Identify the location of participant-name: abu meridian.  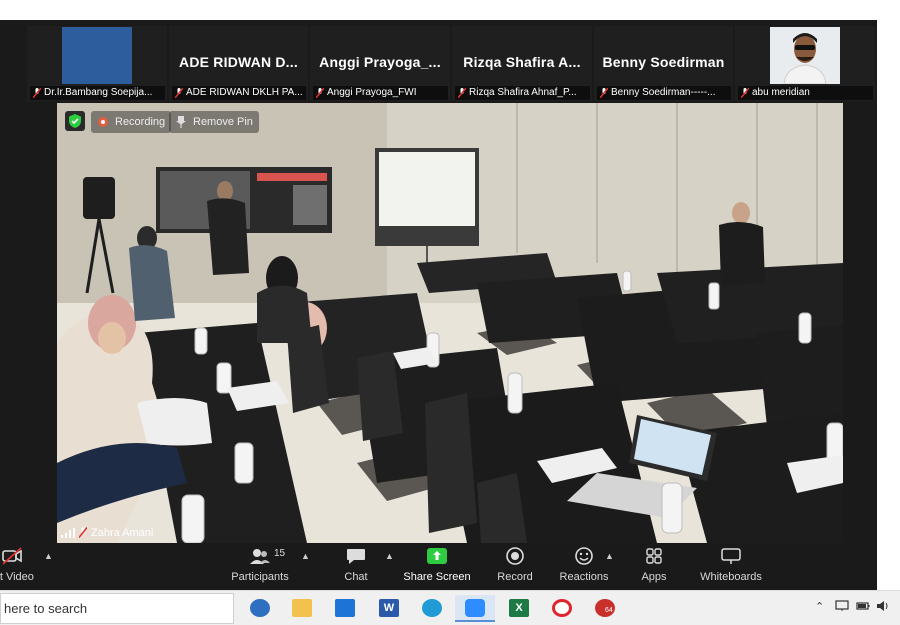
(781, 92).